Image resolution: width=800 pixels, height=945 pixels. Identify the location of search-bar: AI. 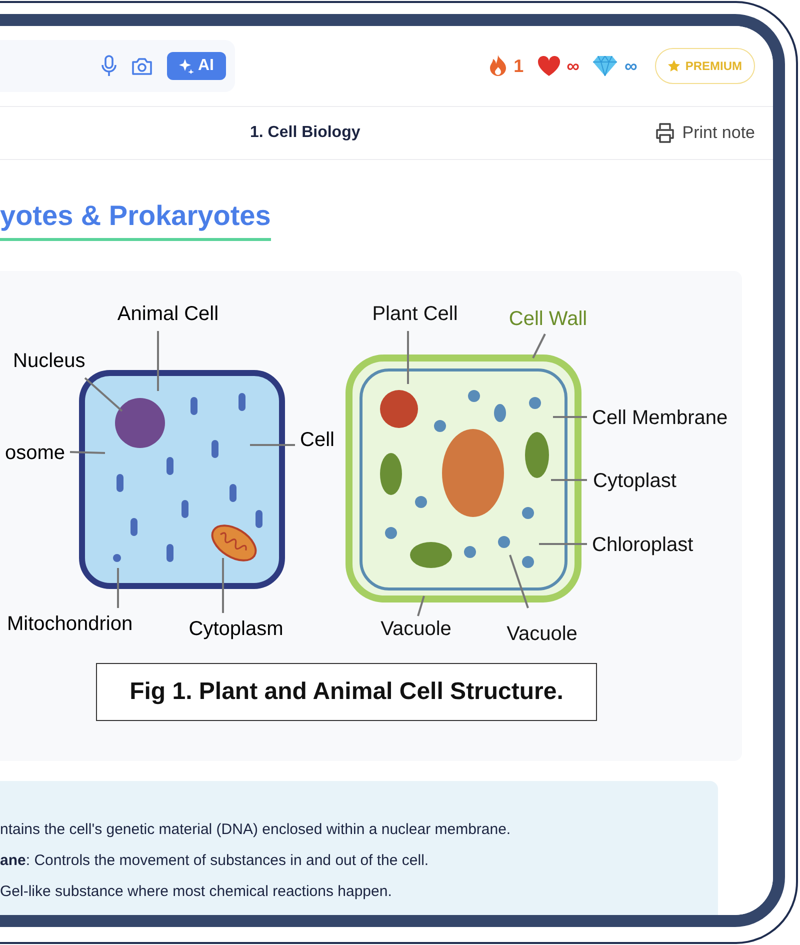
(117, 66).